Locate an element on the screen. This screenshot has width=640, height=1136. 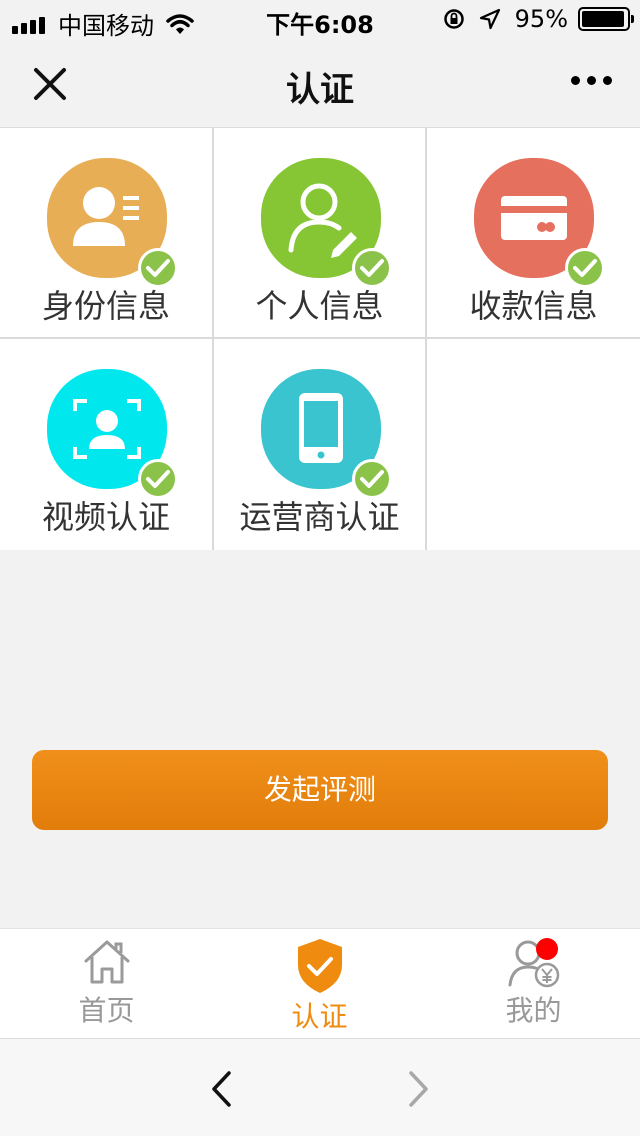
battery-percent: 95% is located at coordinates (541, 19).